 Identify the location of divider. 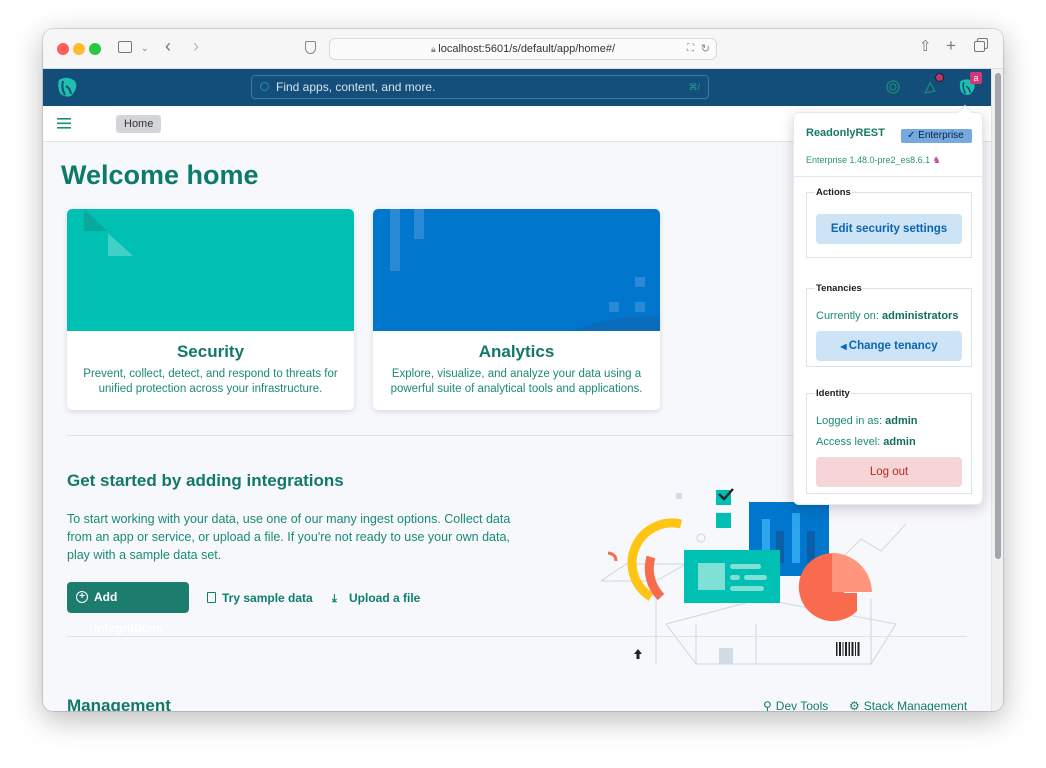
(517, 636).